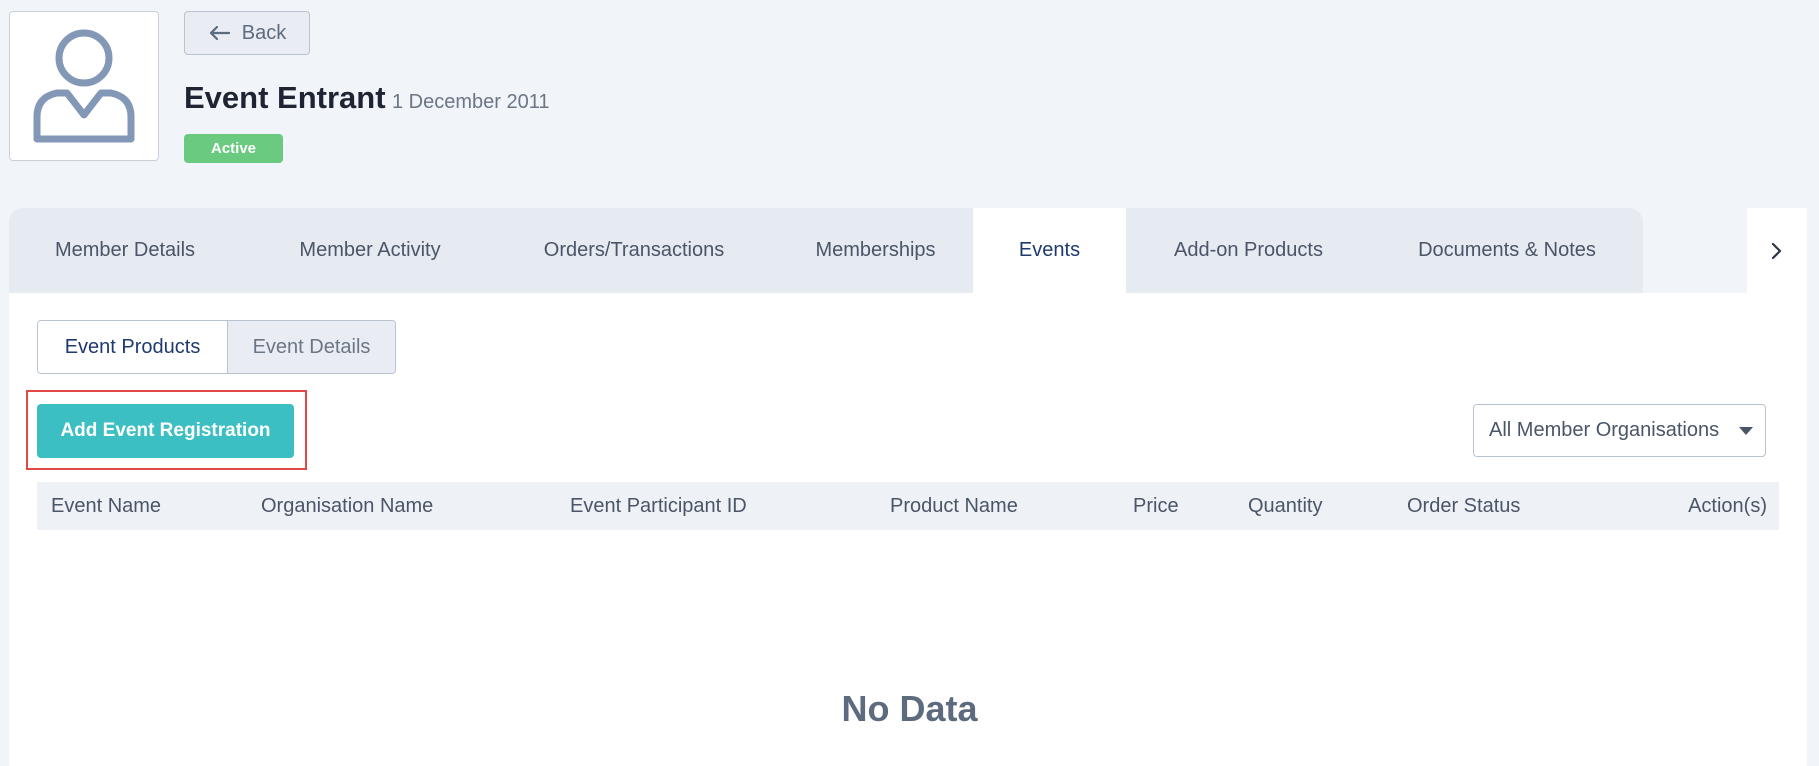 This screenshot has width=1819, height=766. I want to click on member-organisation-select: All Member Organisations, so click(1619, 430).